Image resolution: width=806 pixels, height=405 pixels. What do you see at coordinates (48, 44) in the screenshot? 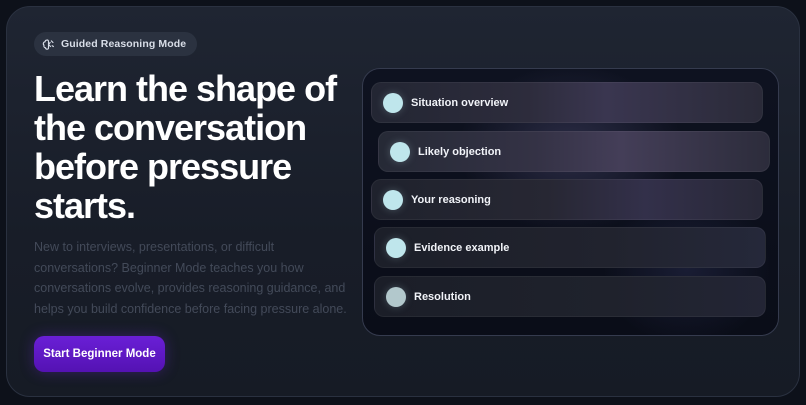
I see `brain-icon` at bounding box center [48, 44].